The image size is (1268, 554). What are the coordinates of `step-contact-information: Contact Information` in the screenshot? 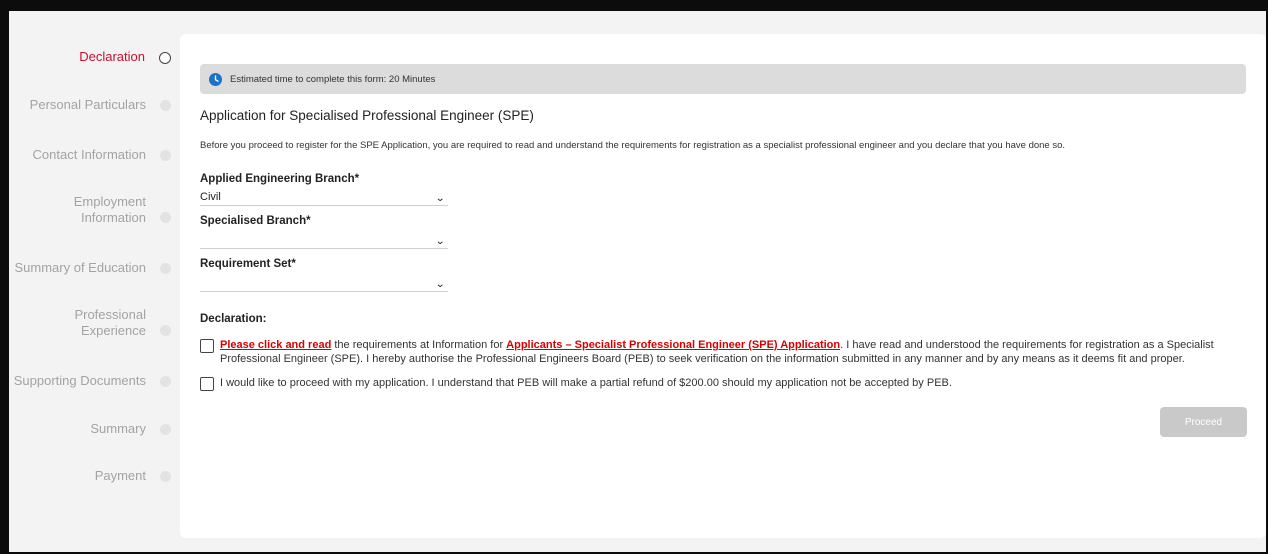 It's located at (94, 155).